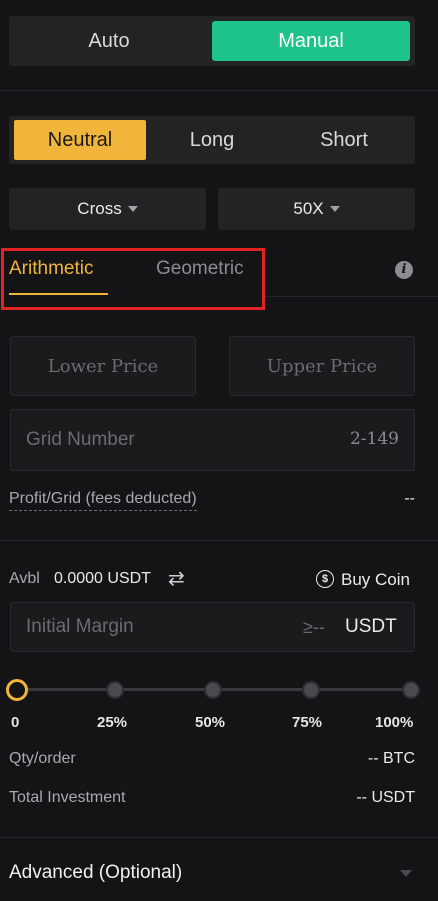 The image size is (438, 901). I want to click on lower-price-placeholder: Lower Price, so click(103, 366).